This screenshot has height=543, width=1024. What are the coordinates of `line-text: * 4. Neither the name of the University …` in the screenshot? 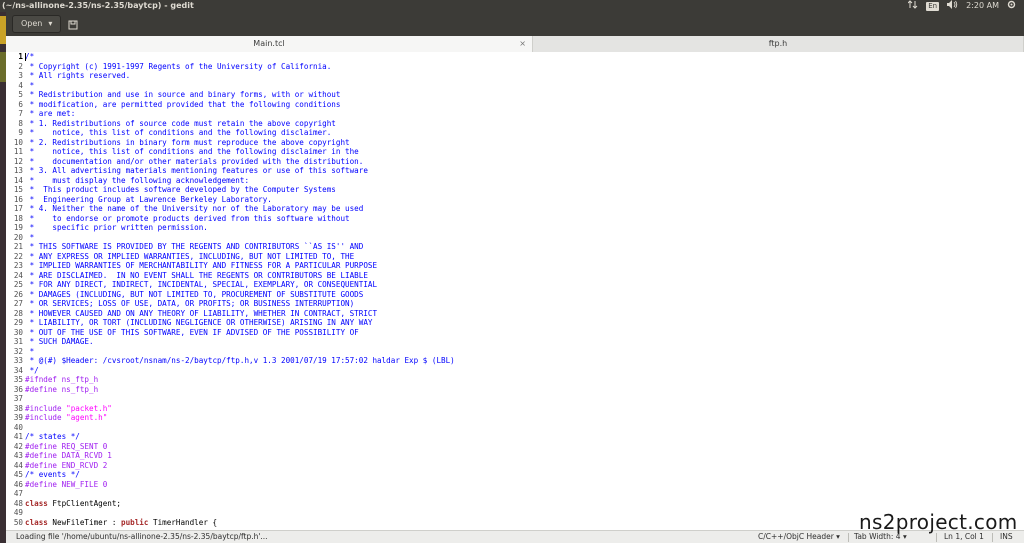 It's located at (194, 208).